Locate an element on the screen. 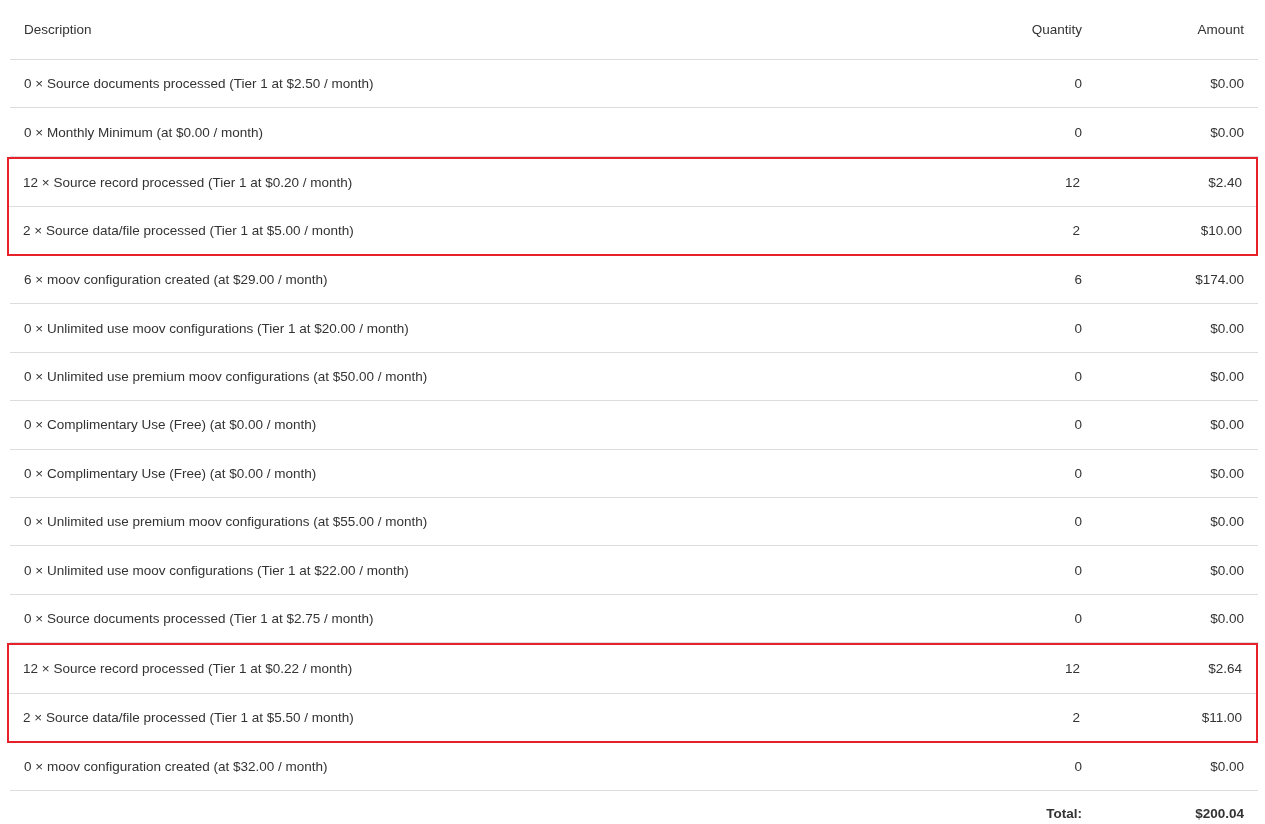 Image resolution: width=1265 pixels, height=824 pixels. description-cell-text: 2 × Source data/file processed (Tier 1 at $5.50 / month) is located at coordinates (188, 717).